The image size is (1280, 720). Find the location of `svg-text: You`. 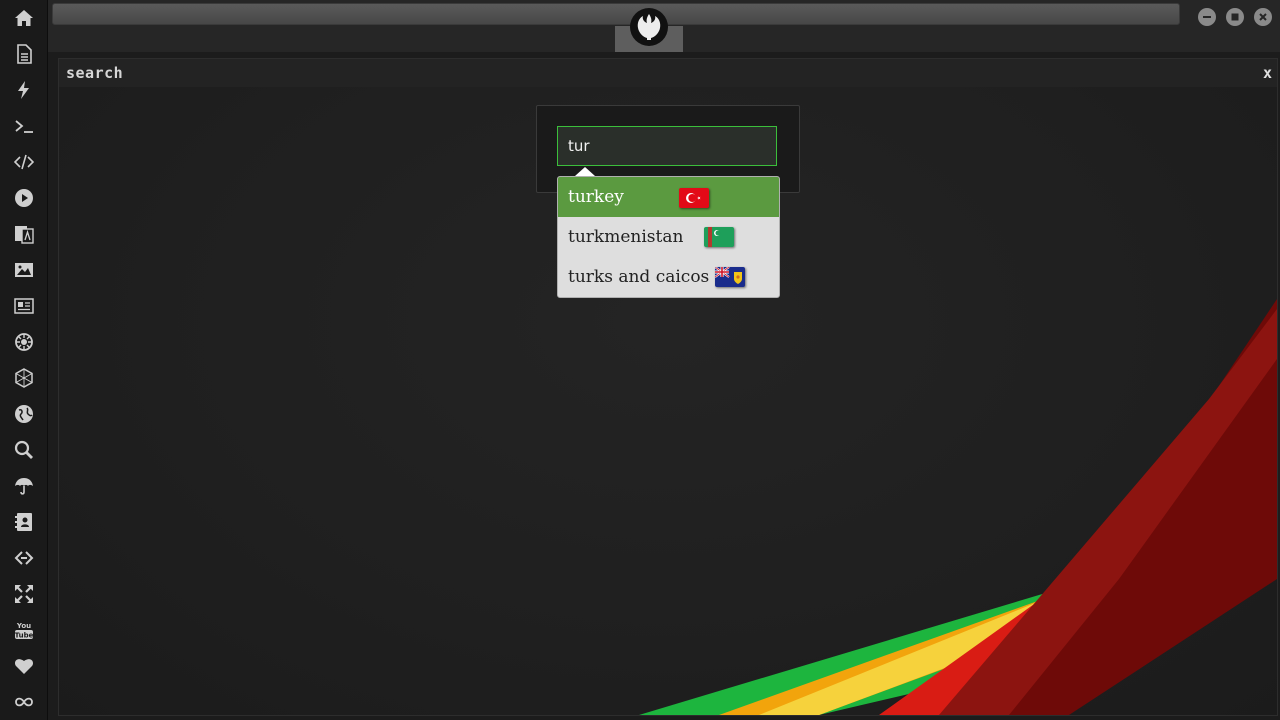

svg-text: You is located at coordinates (22, 626).